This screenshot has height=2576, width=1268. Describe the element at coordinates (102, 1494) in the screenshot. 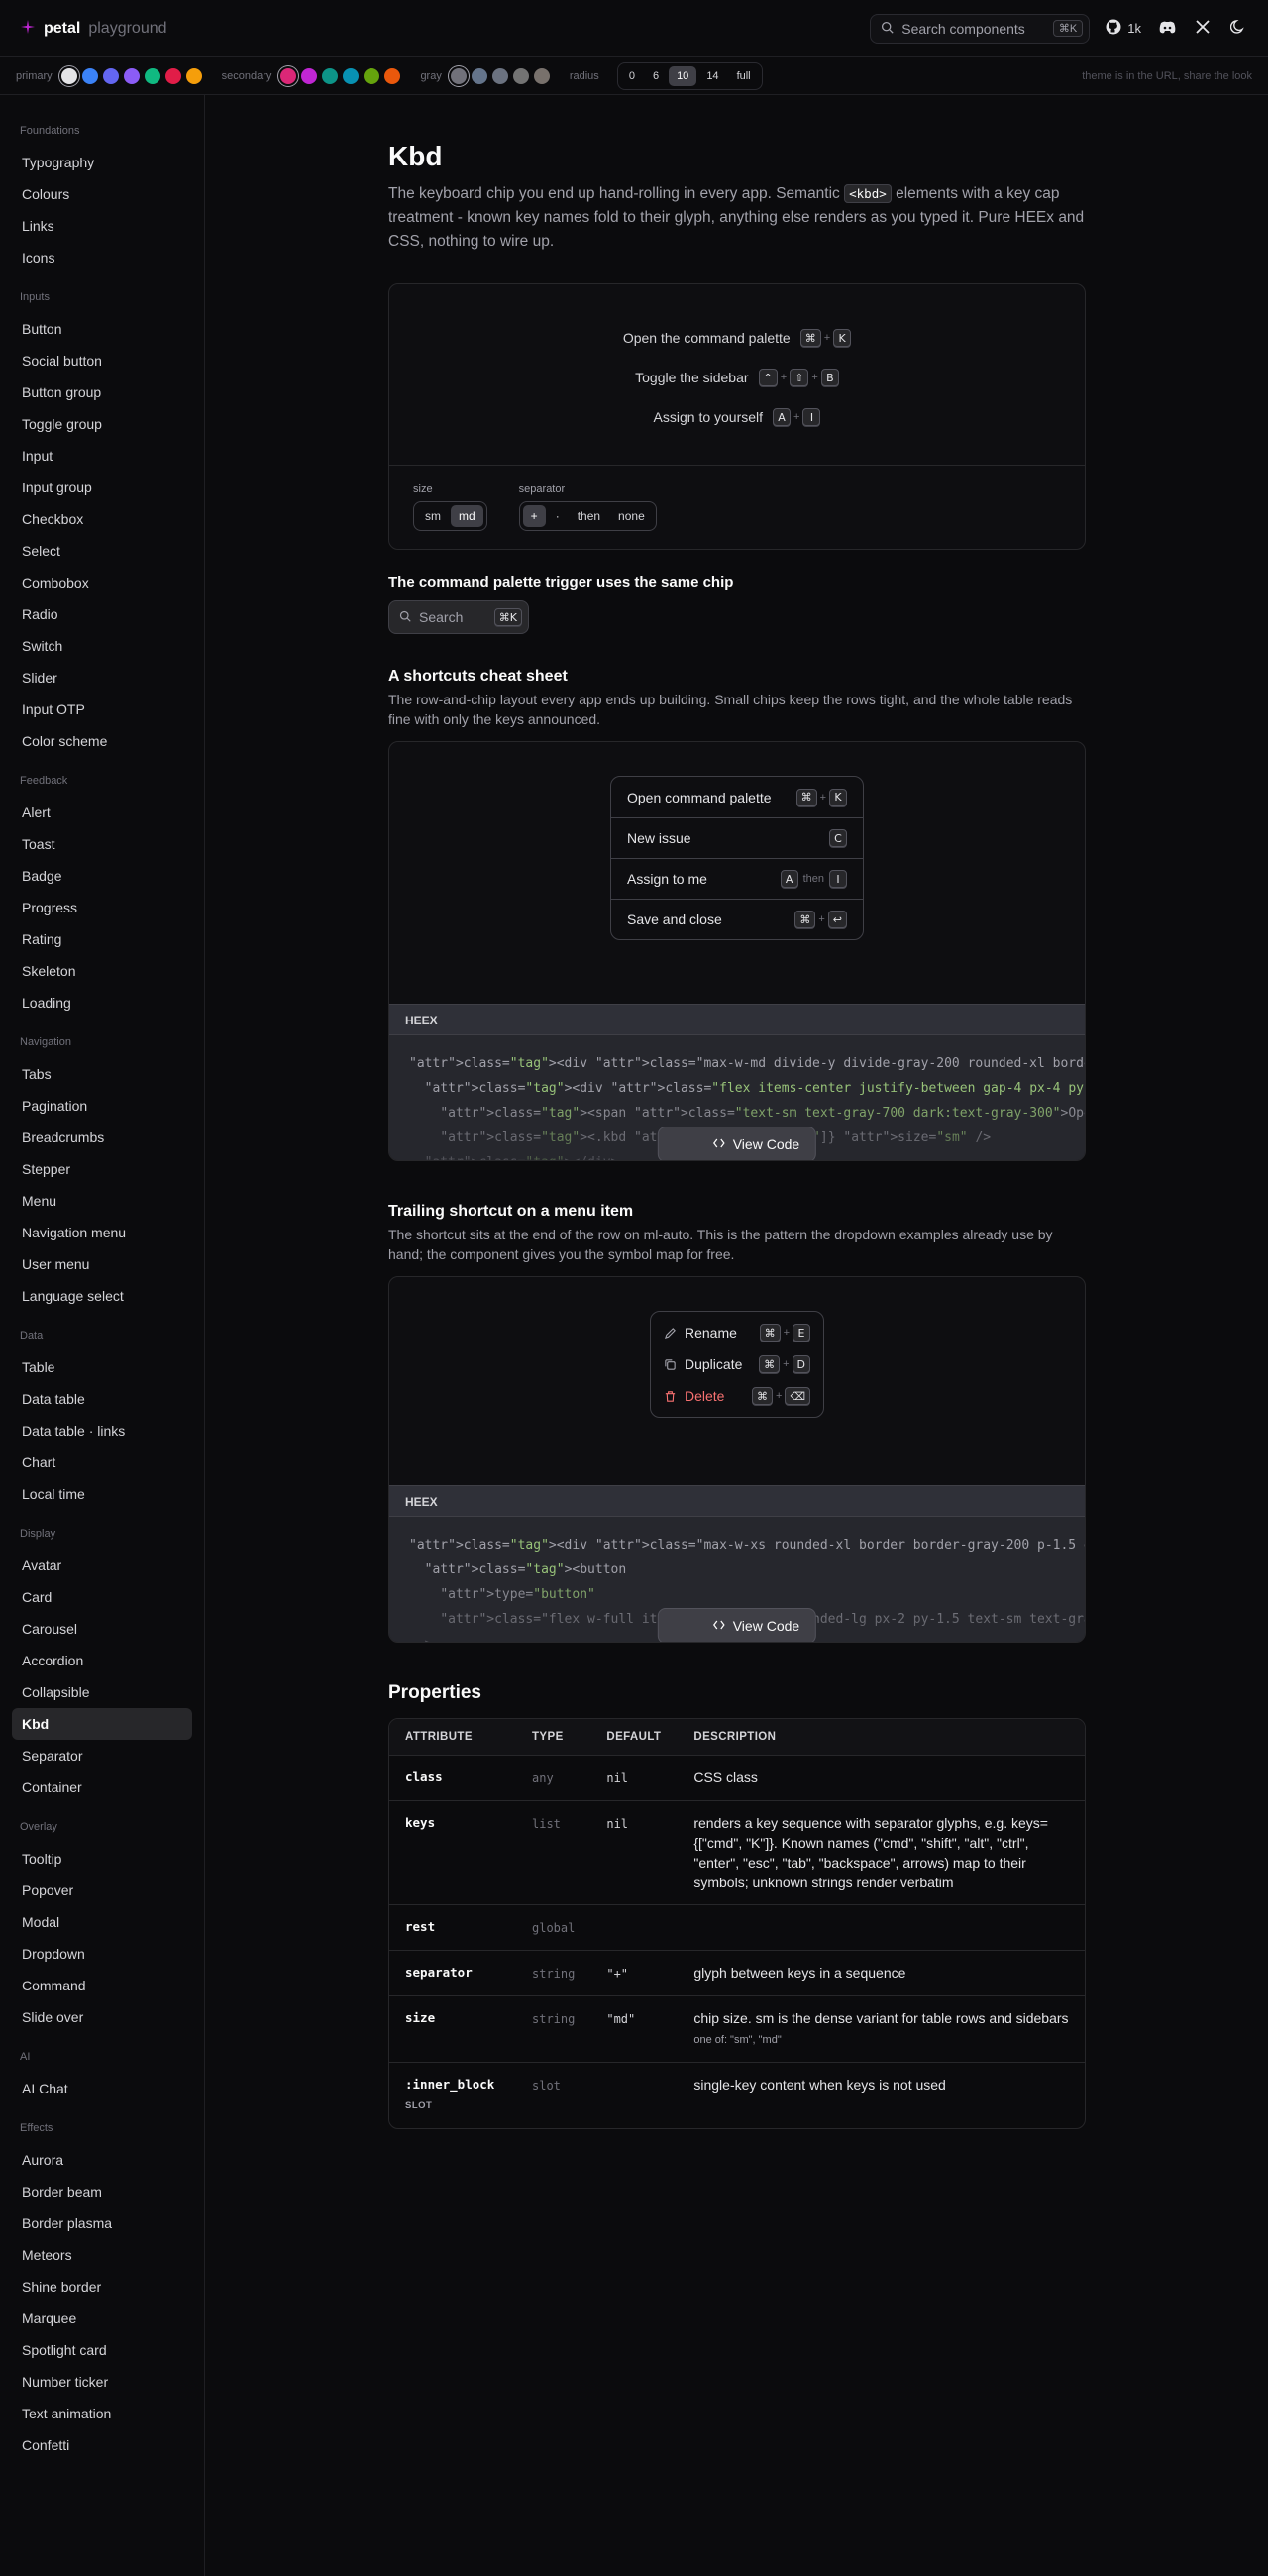

I see `sidebar-item: Local time` at that location.